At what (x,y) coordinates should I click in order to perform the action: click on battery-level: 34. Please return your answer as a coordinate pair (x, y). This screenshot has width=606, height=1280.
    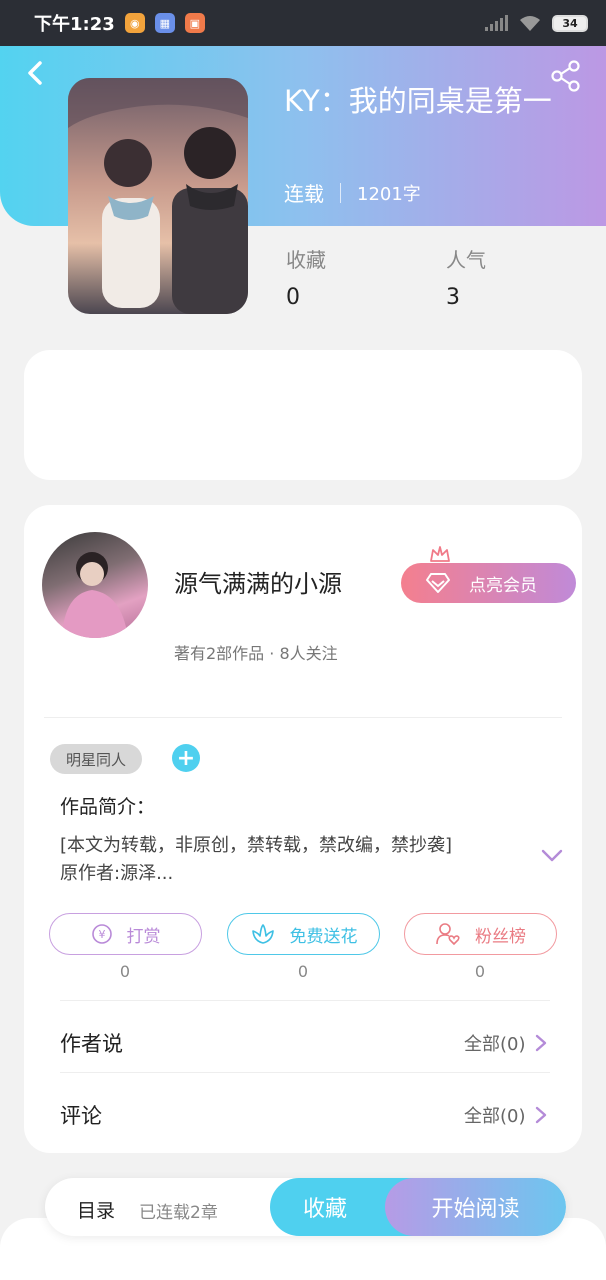
    Looking at the image, I should click on (570, 23).